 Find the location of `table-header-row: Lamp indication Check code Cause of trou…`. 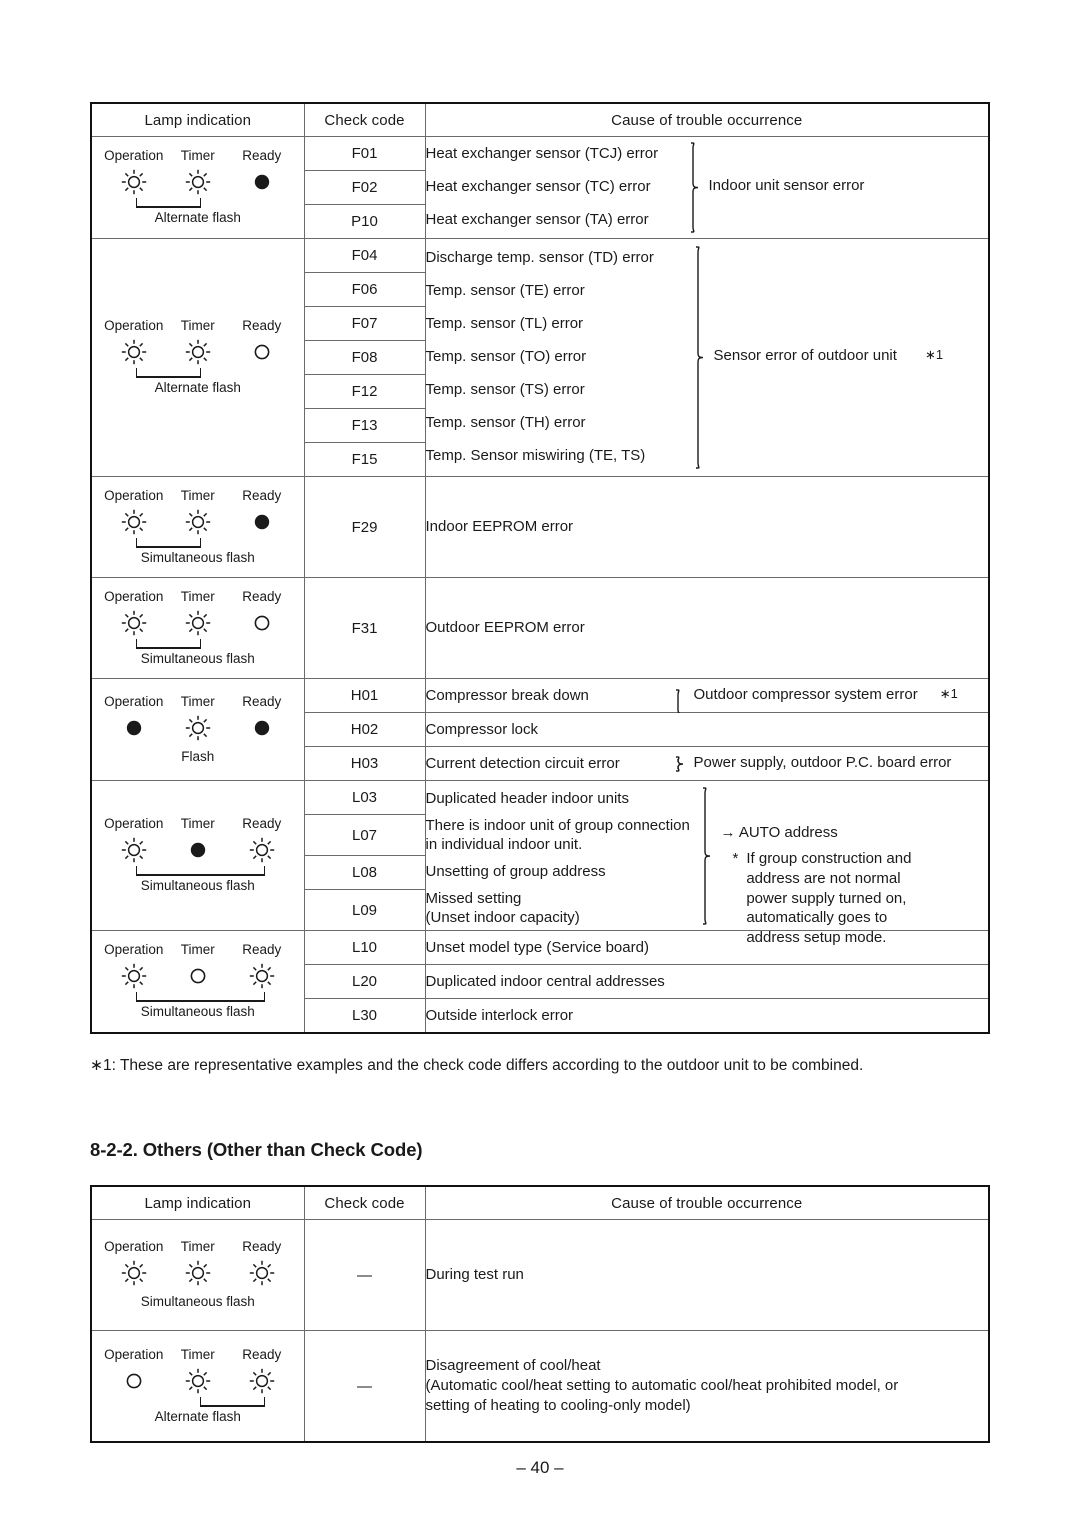

table-header-row: Lamp indication Check code Cause of trou… is located at coordinates (540, 119).